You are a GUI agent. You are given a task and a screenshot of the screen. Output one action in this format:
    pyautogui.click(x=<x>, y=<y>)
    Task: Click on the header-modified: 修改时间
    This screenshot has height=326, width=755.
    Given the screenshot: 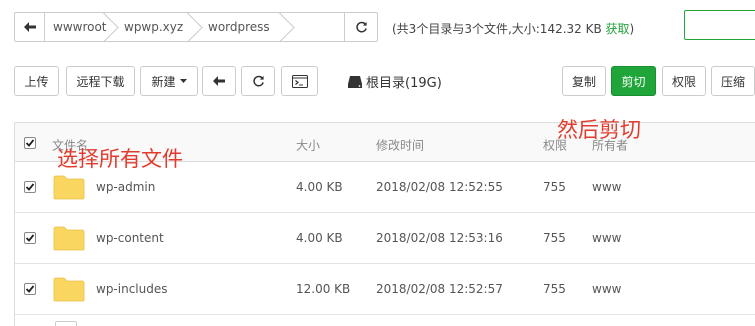 What is the action you would take?
    pyautogui.click(x=400, y=145)
    